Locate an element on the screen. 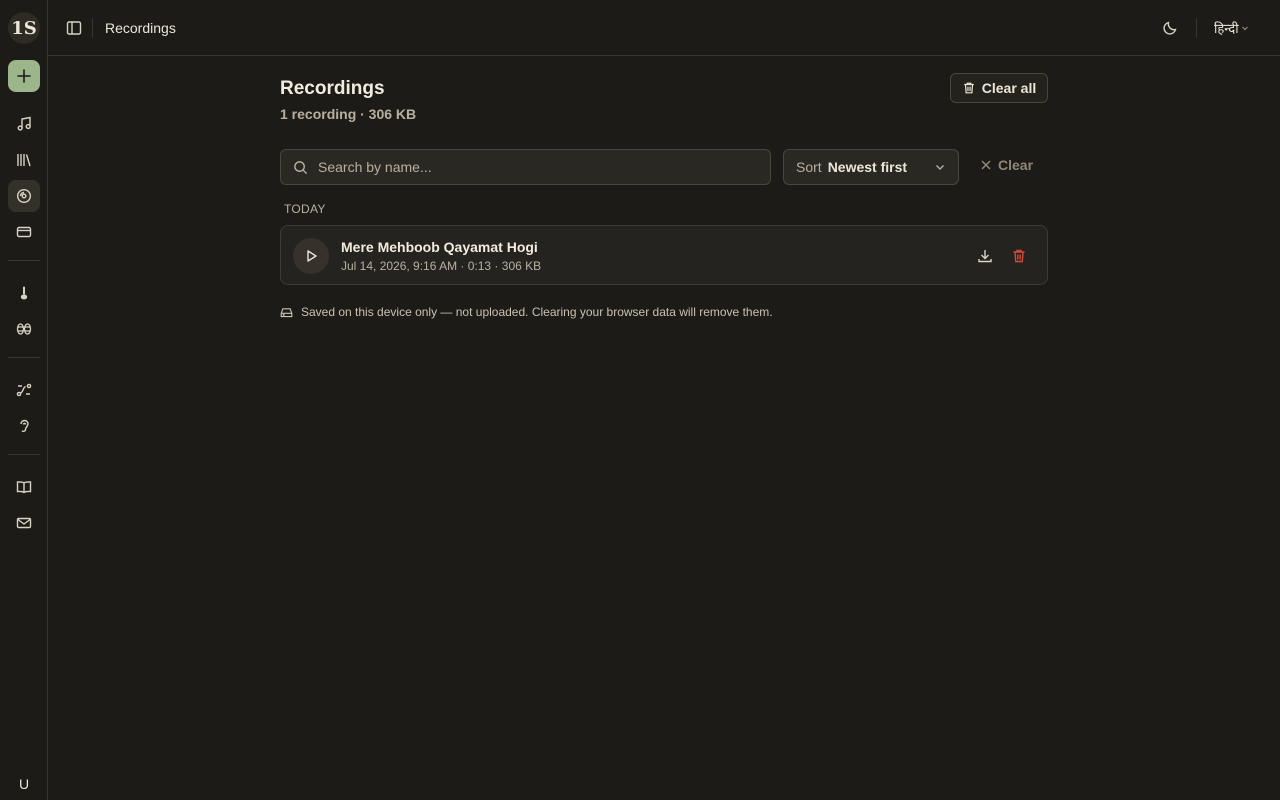 The width and height of the screenshot is (1280, 800). clear-filters-button: Clear is located at coordinates (1006, 165).